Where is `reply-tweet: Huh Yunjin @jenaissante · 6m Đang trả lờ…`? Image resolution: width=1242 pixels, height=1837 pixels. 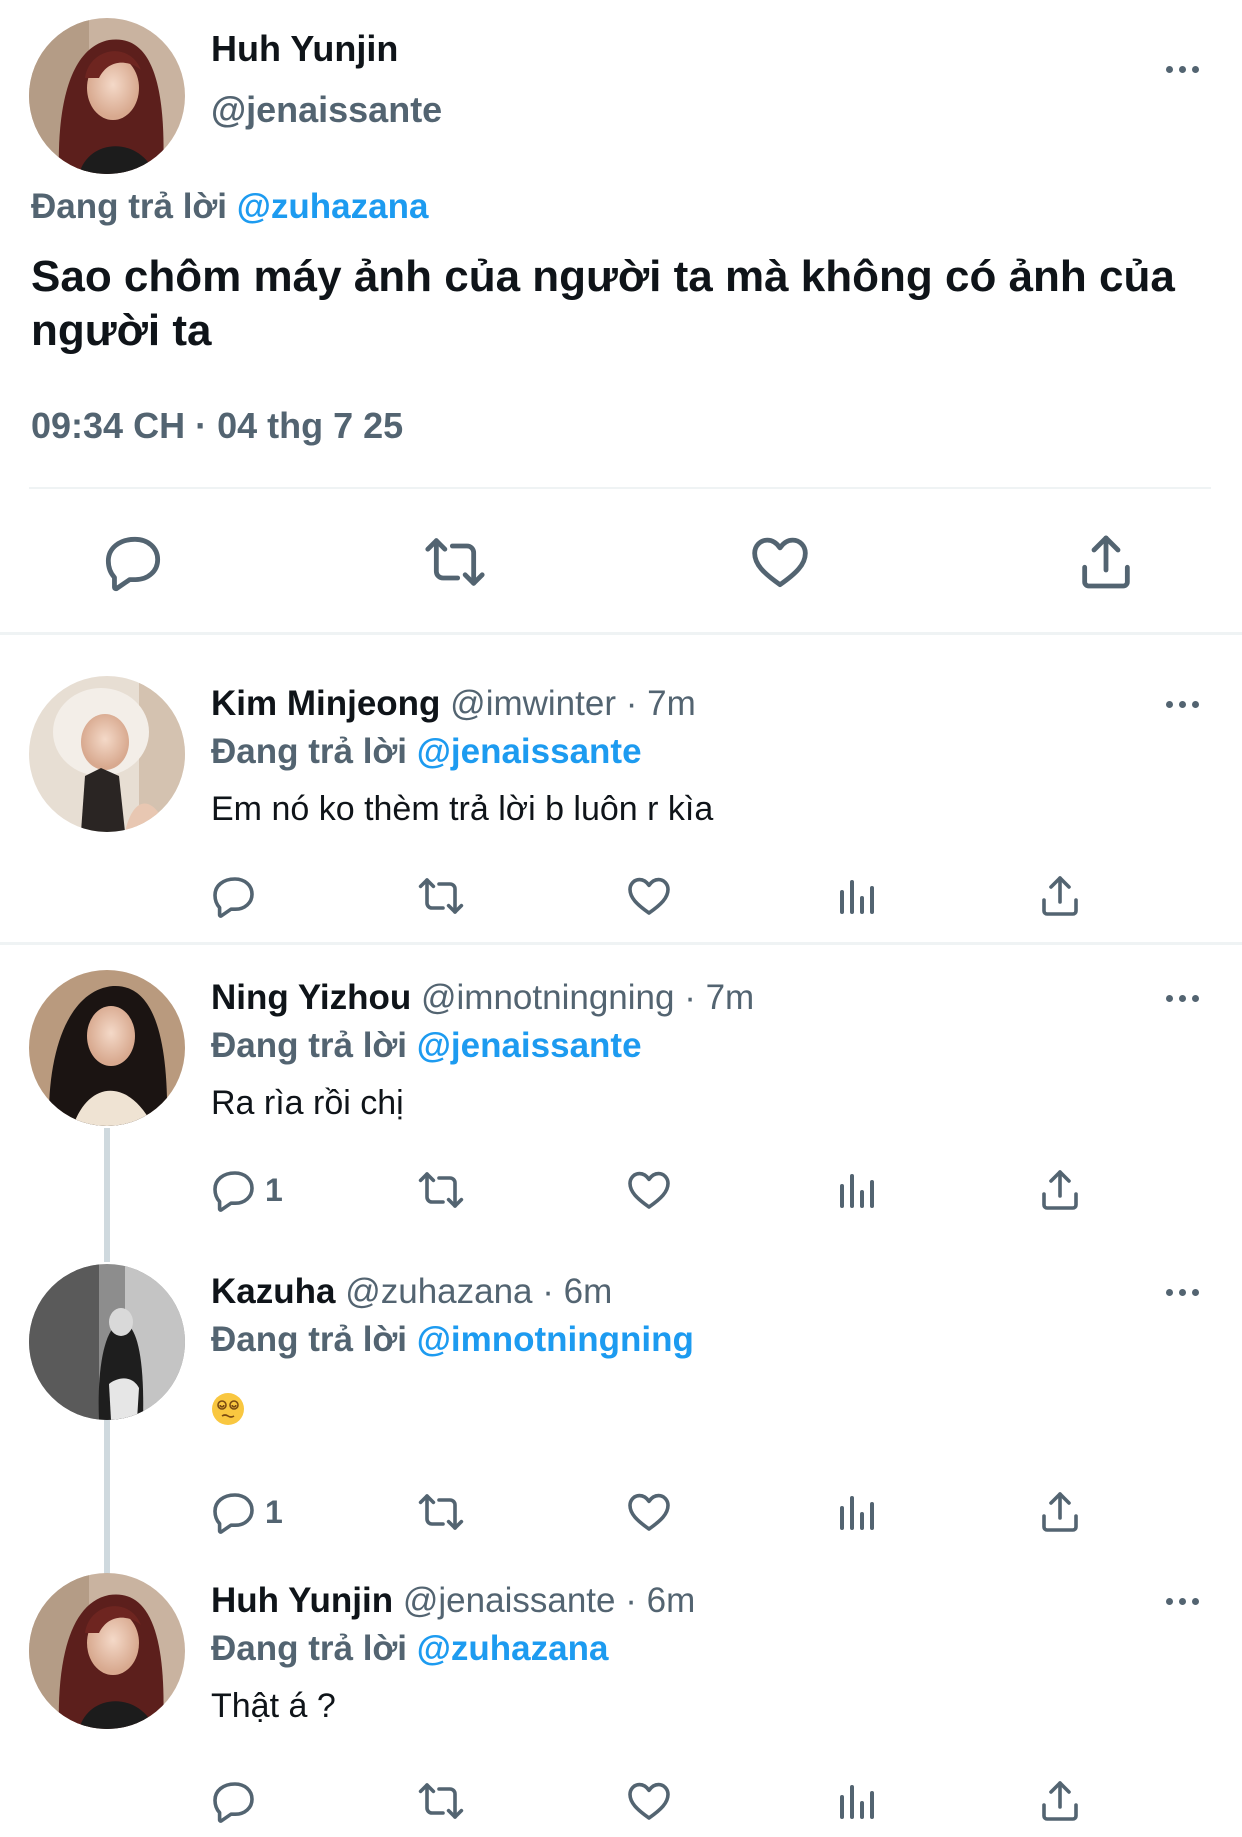 reply-tweet: Huh Yunjin @jenaissante · 6m Đang trả lờ… is located at coordinates (621, 1705).